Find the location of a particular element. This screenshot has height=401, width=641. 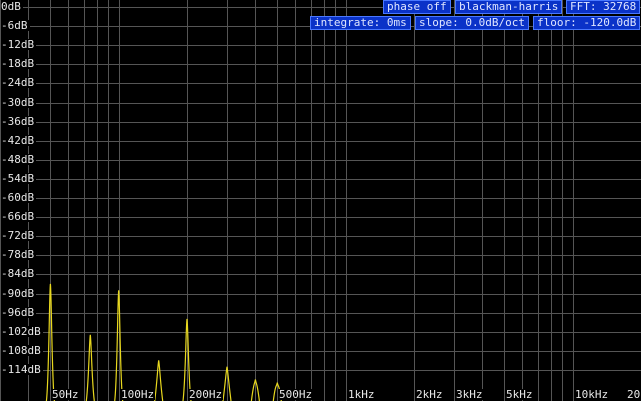

y-tick-label: -108dB is located at coordinates (22, 350).